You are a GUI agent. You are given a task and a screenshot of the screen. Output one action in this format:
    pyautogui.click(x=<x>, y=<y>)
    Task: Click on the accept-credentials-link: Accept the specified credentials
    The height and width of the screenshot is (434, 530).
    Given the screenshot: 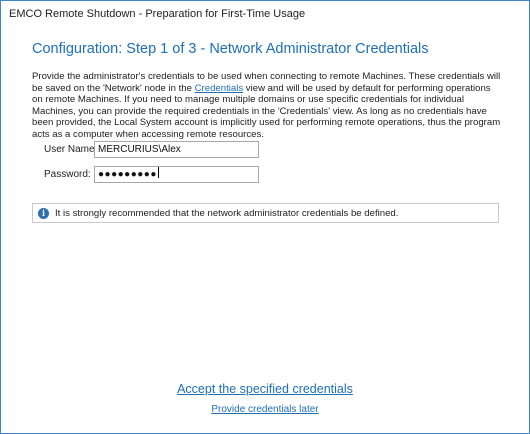 What is the action you would take?
    pyautogui.click(x=265, y=389)
    